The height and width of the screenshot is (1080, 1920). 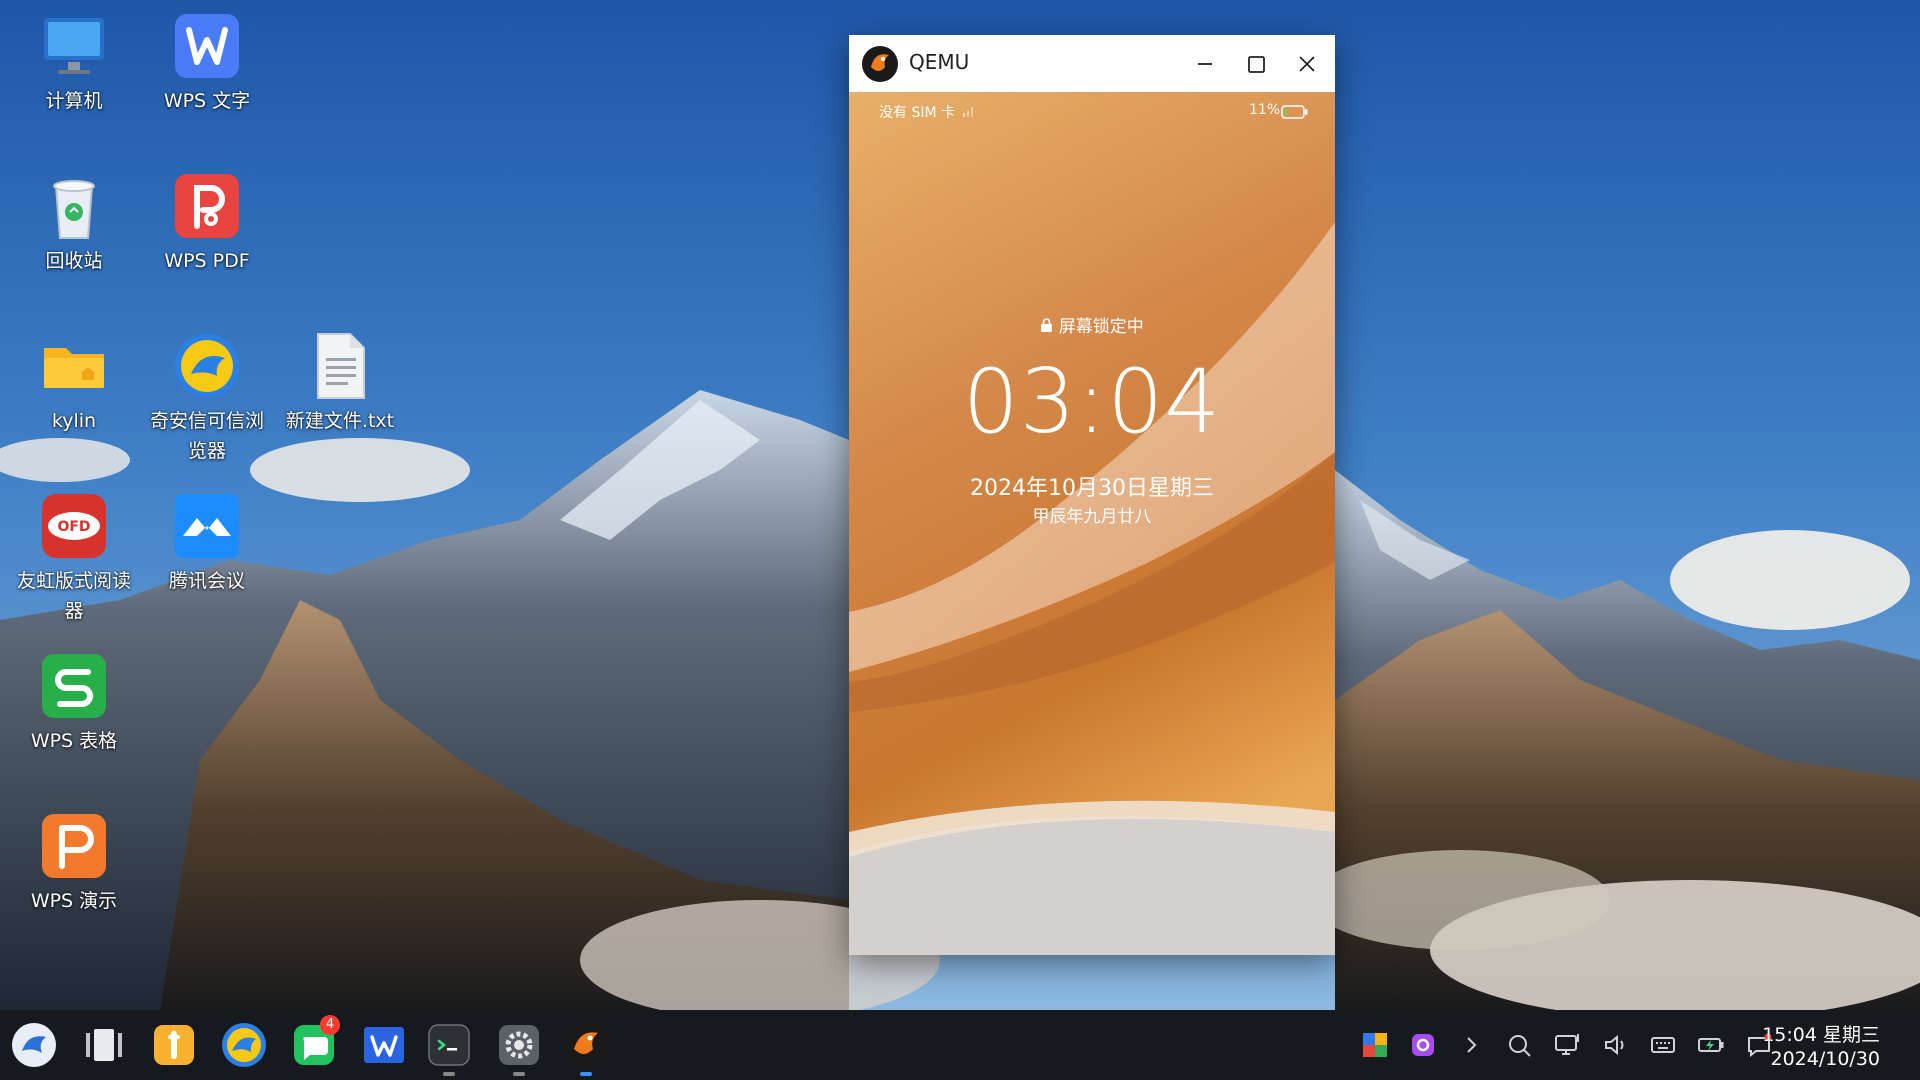 I want to click on lock-icon, so click(x=1047, y=325).